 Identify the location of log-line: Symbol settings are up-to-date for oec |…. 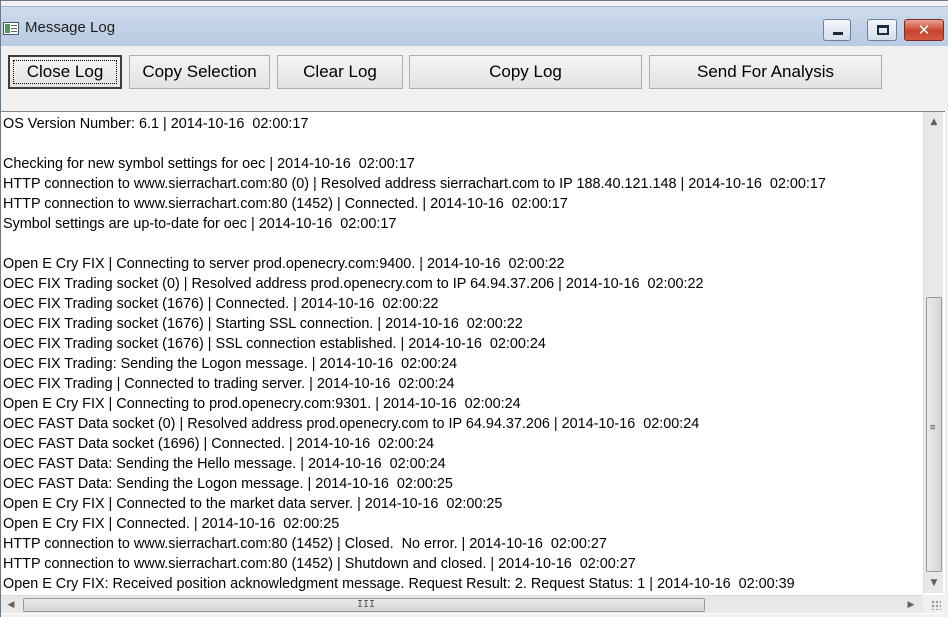
(200, 224).